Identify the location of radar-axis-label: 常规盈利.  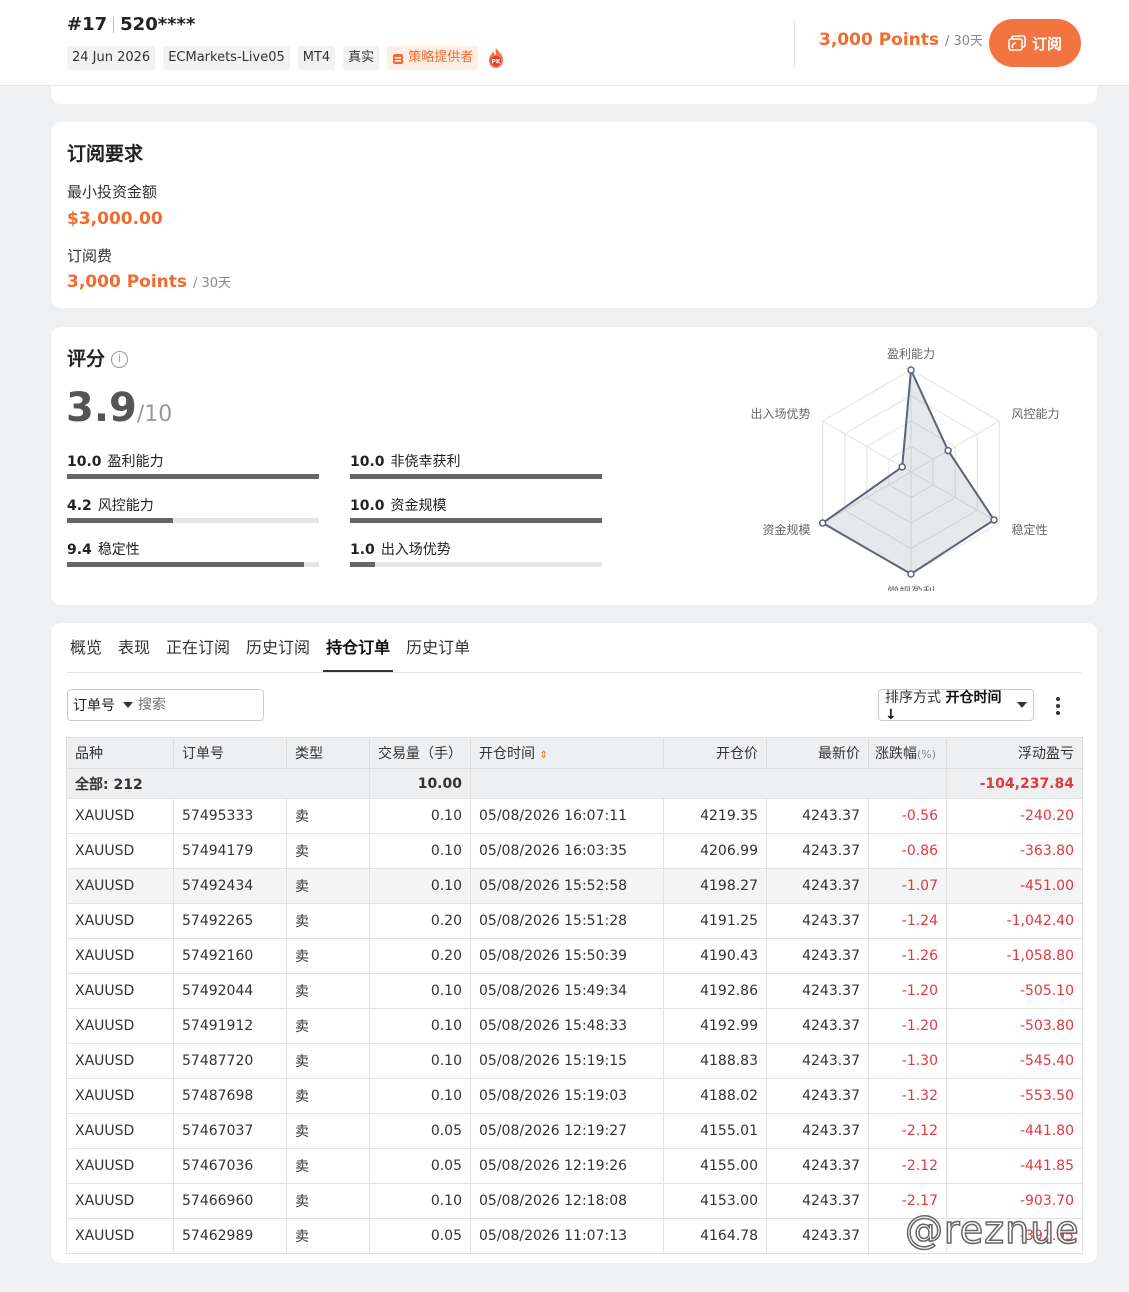
(911, 587).